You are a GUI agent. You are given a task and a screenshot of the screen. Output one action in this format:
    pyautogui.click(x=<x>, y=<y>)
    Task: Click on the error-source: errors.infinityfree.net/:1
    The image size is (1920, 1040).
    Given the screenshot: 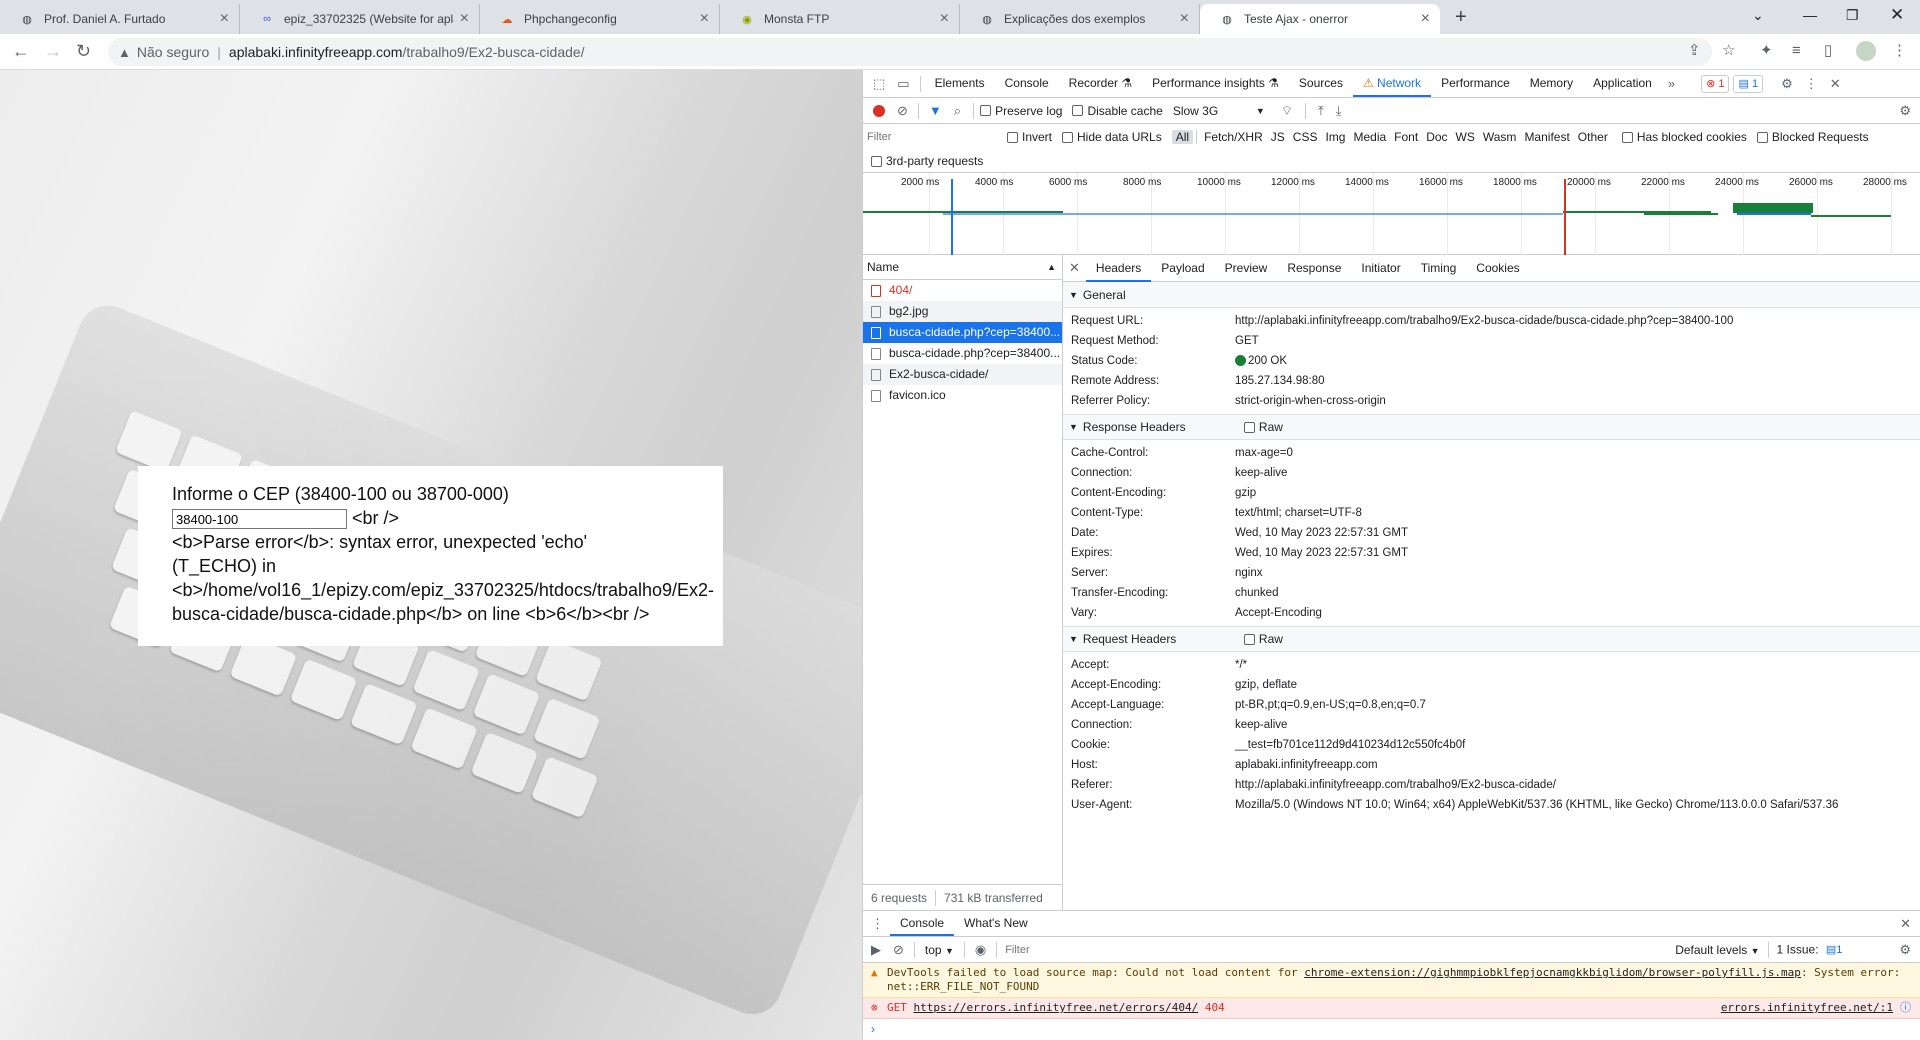 What is the action you would take?
    pyautogui.click(x=1807, y=1007)
    